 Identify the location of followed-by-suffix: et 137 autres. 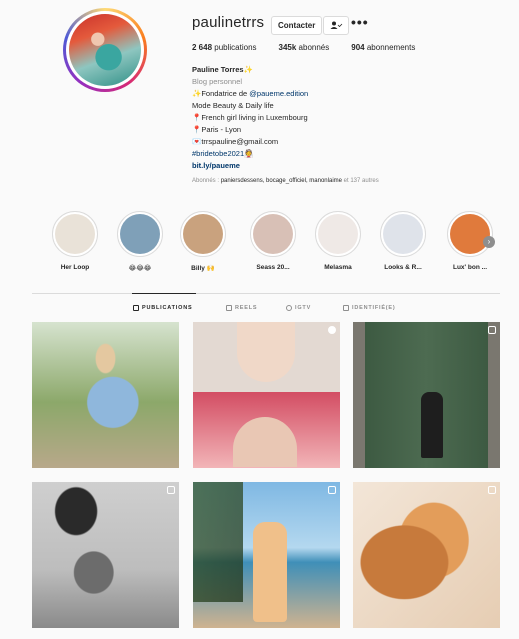
(360, 181).